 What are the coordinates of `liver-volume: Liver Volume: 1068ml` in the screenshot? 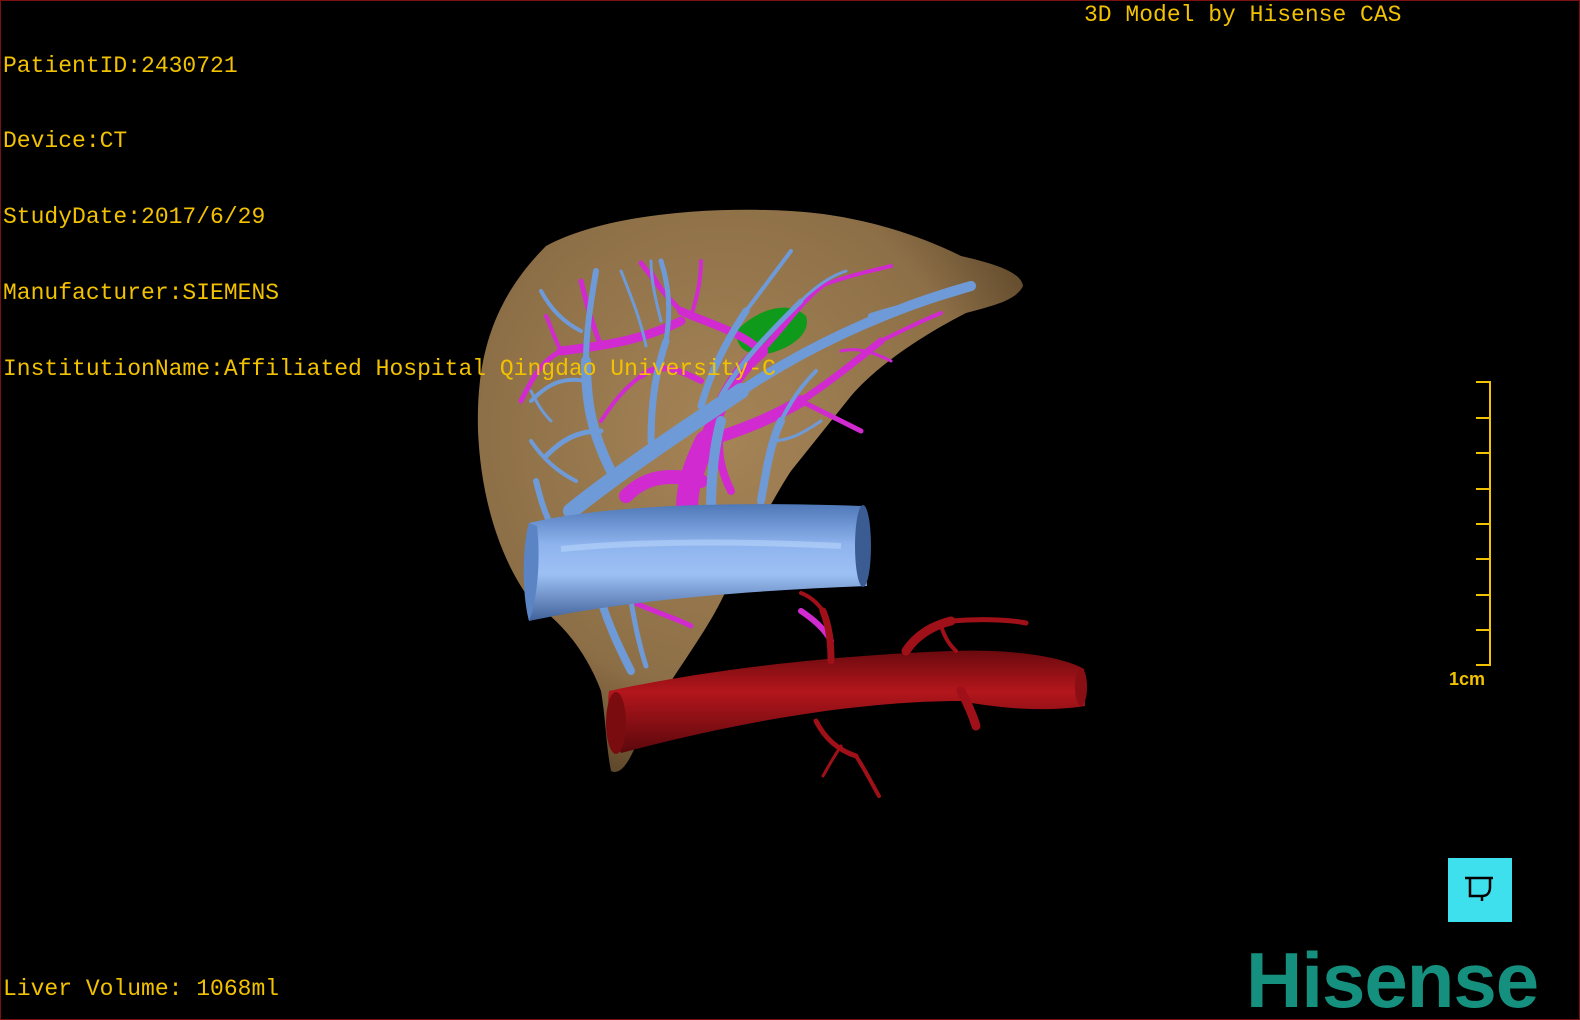 It's located at (141, 989).